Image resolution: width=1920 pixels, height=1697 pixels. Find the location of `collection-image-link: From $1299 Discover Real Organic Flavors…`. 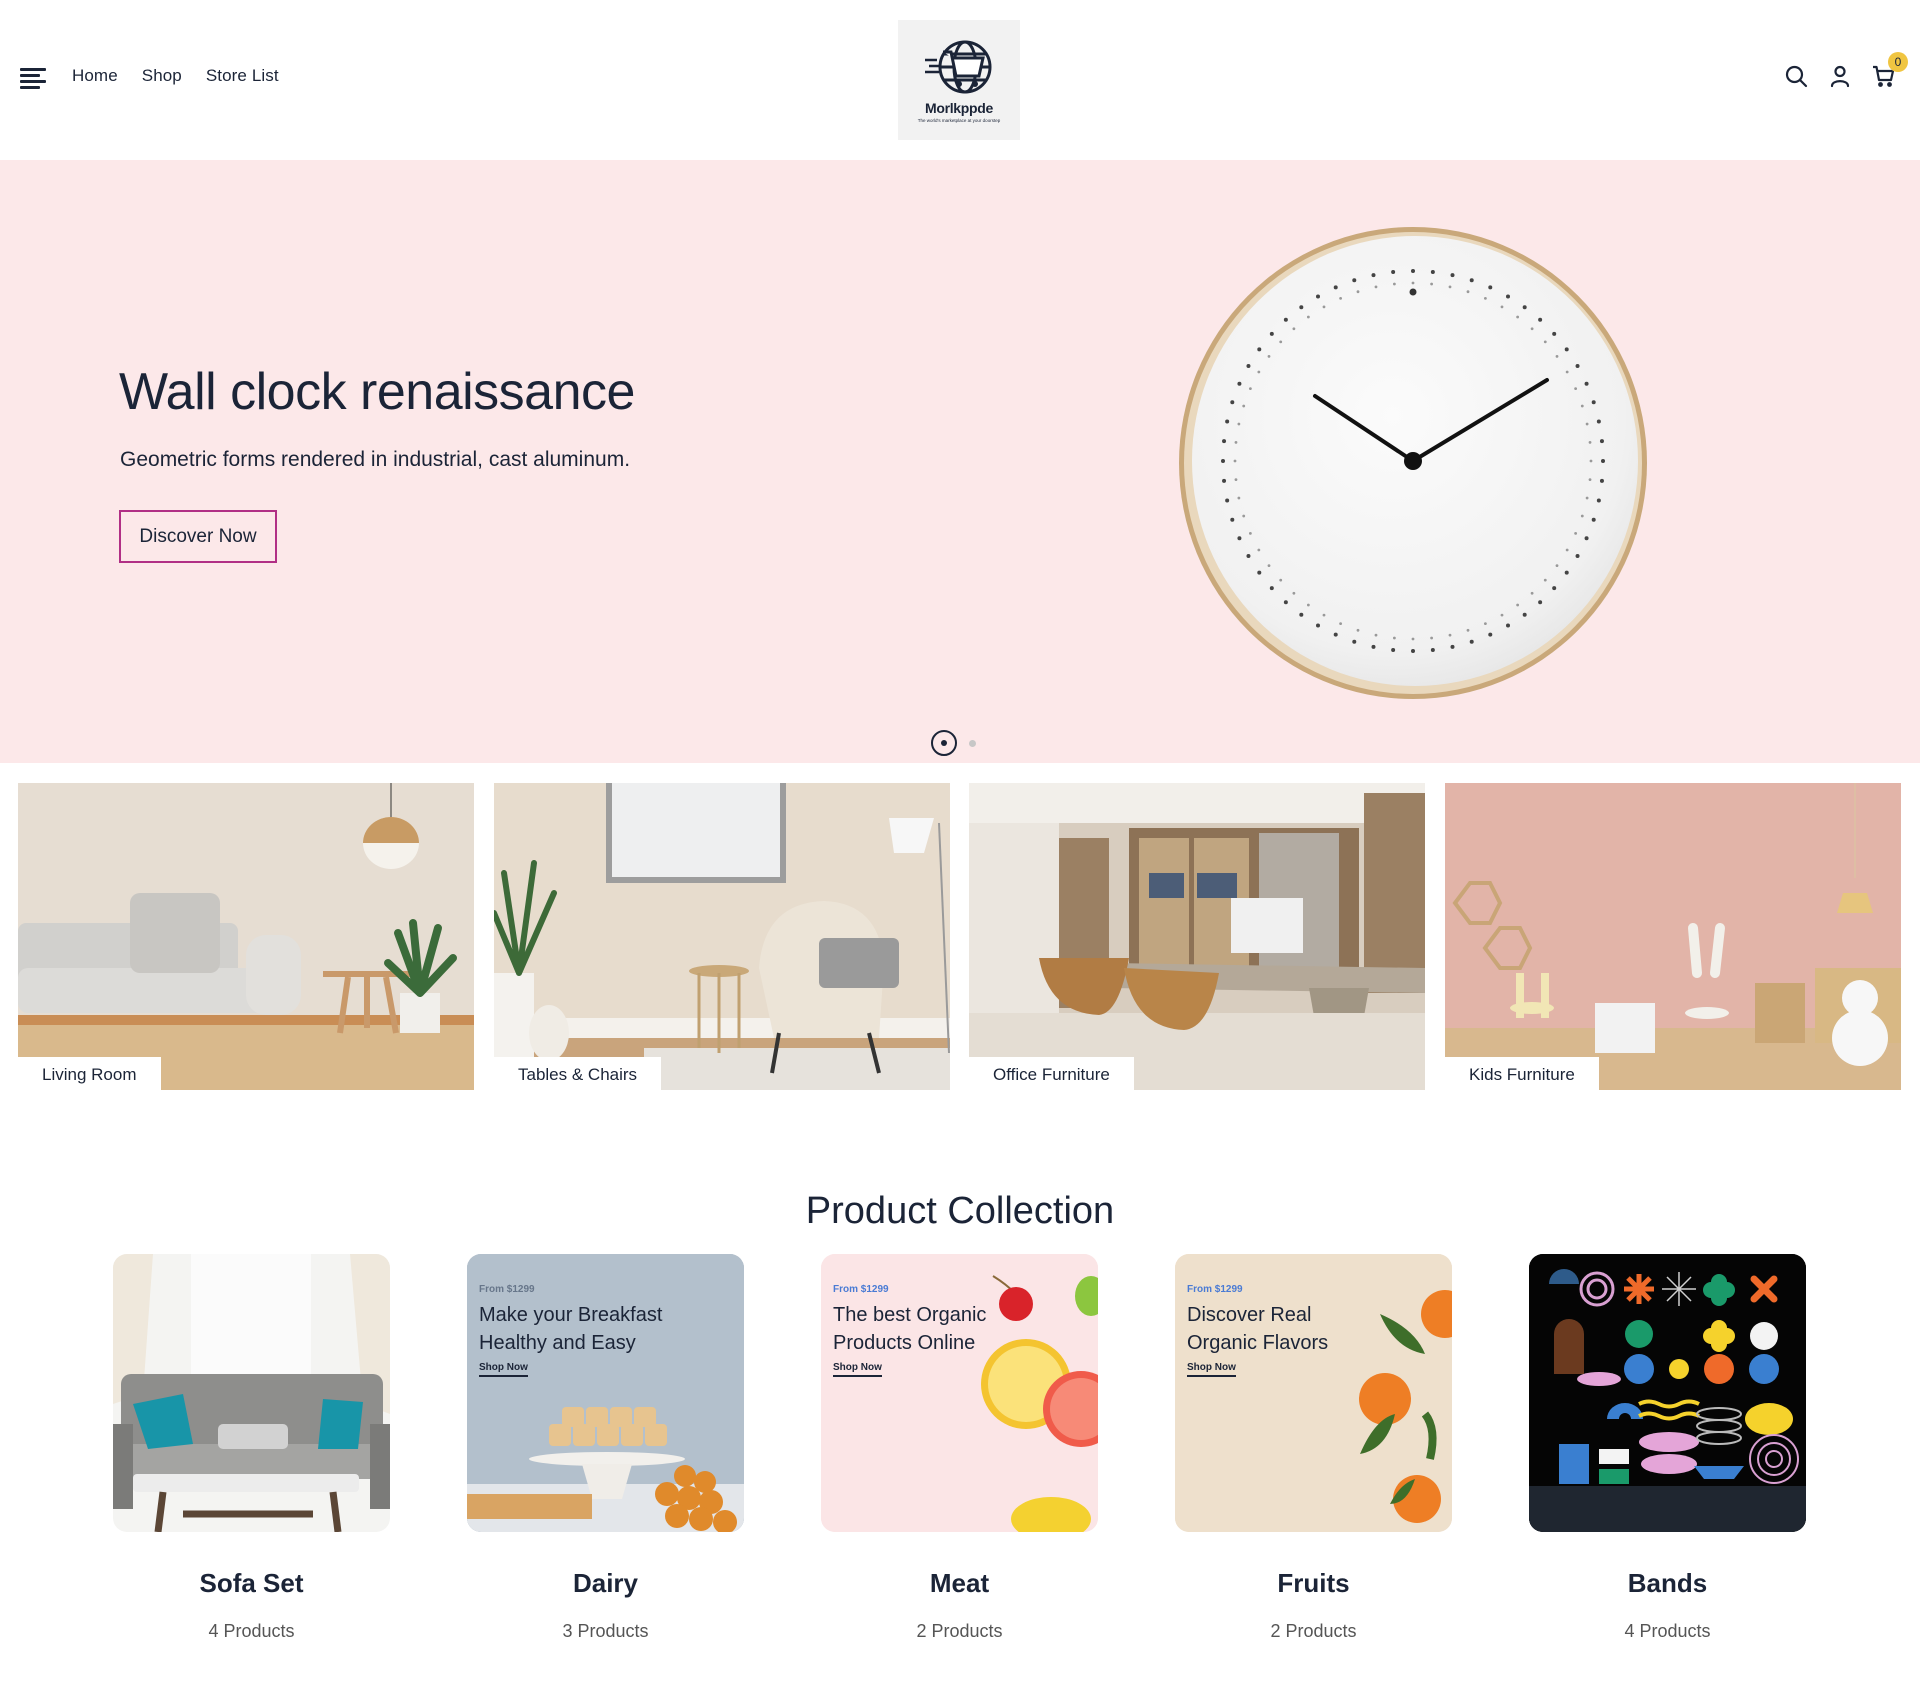

collection-image-link: From $1299 Discover Real Organic Flavors… is located at coordinates (1313, 1393).